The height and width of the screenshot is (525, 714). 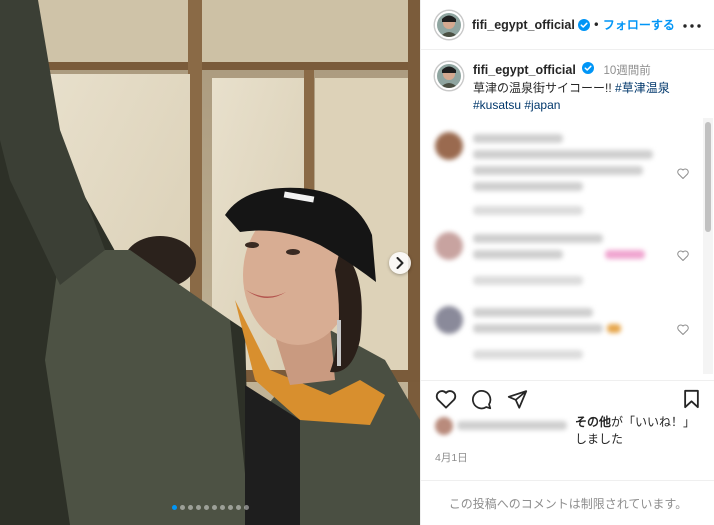 What do you see at coordinates (708, 246) in the screenshot?
I see `comments-scrollbar` at bounding box center [708, 246].